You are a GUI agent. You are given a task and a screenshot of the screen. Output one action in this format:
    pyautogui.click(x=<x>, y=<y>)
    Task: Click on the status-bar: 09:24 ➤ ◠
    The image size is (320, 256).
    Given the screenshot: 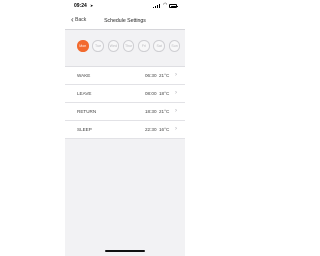 What is the action you would take?
    pyautogui.click(x=125, y=6)
    